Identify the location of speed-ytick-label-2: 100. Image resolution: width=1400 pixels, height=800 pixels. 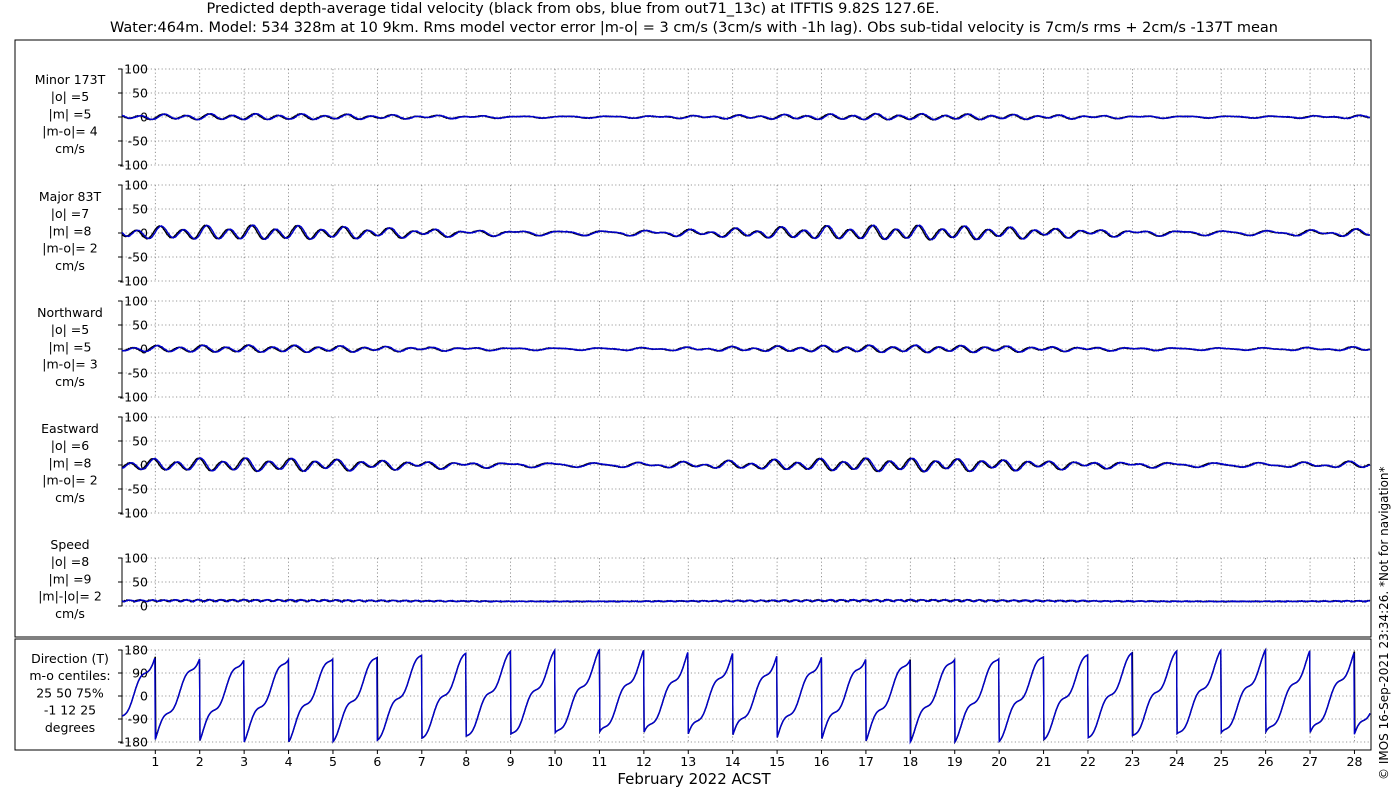
(136, 558).